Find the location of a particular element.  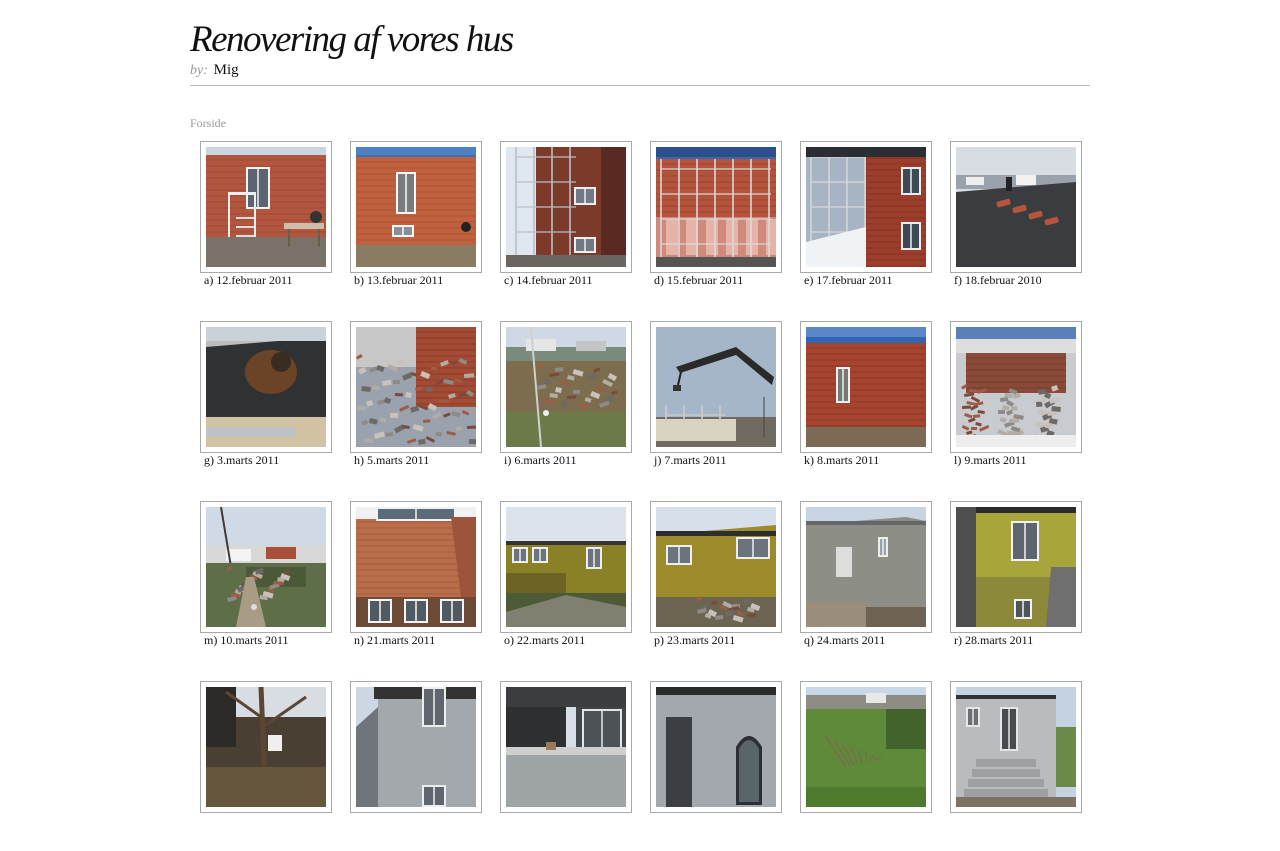

gallery-item: d) 15.februar 2011 is located at coordinates (725, 226).